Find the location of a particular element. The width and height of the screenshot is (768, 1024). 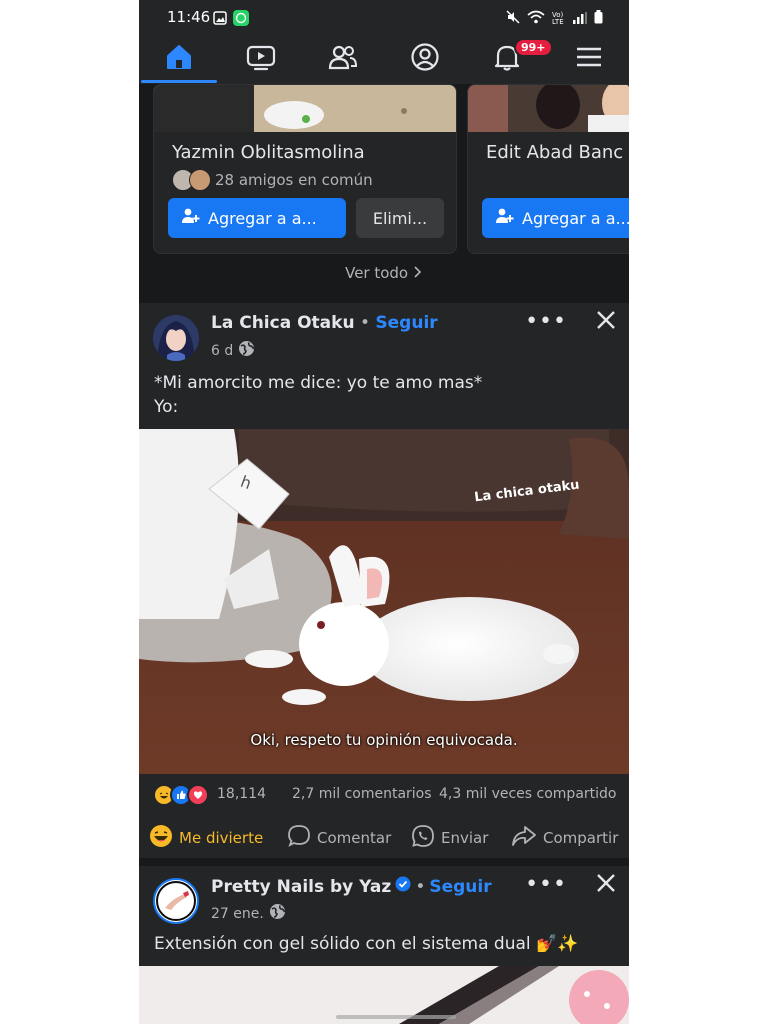

tab-watch is located at coordinates (261, 59).